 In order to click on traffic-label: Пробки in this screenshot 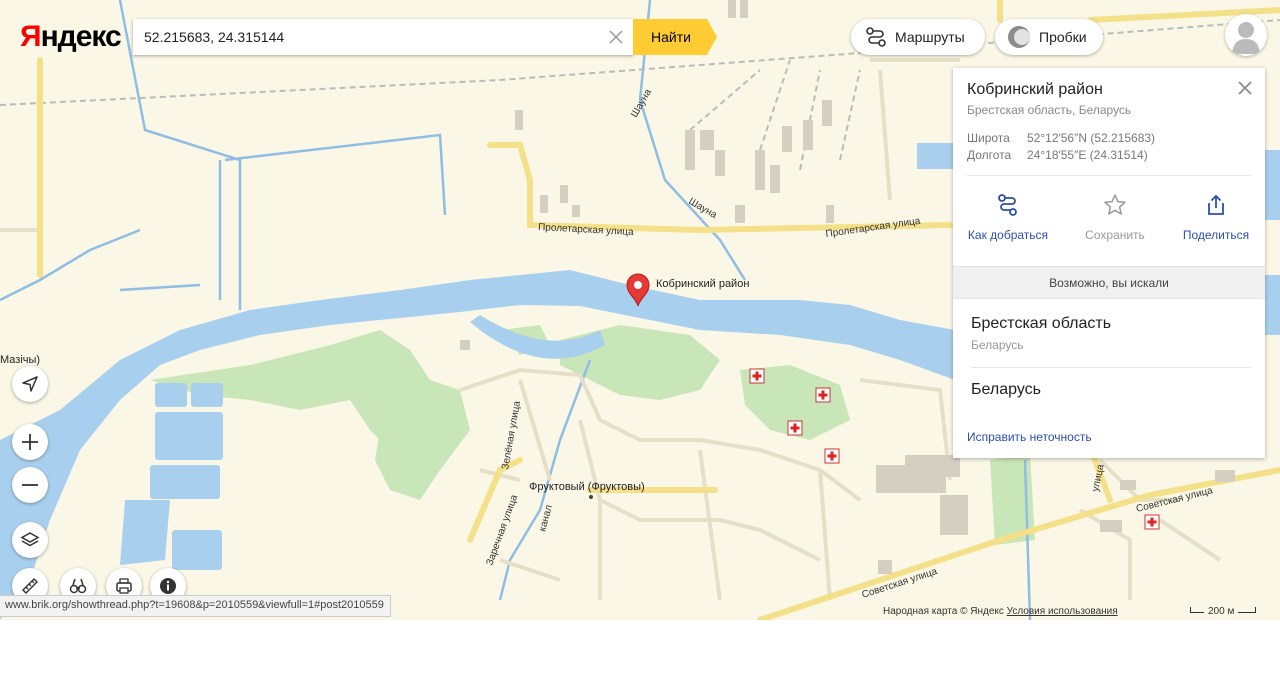, I will do `click(1063, 37)`.